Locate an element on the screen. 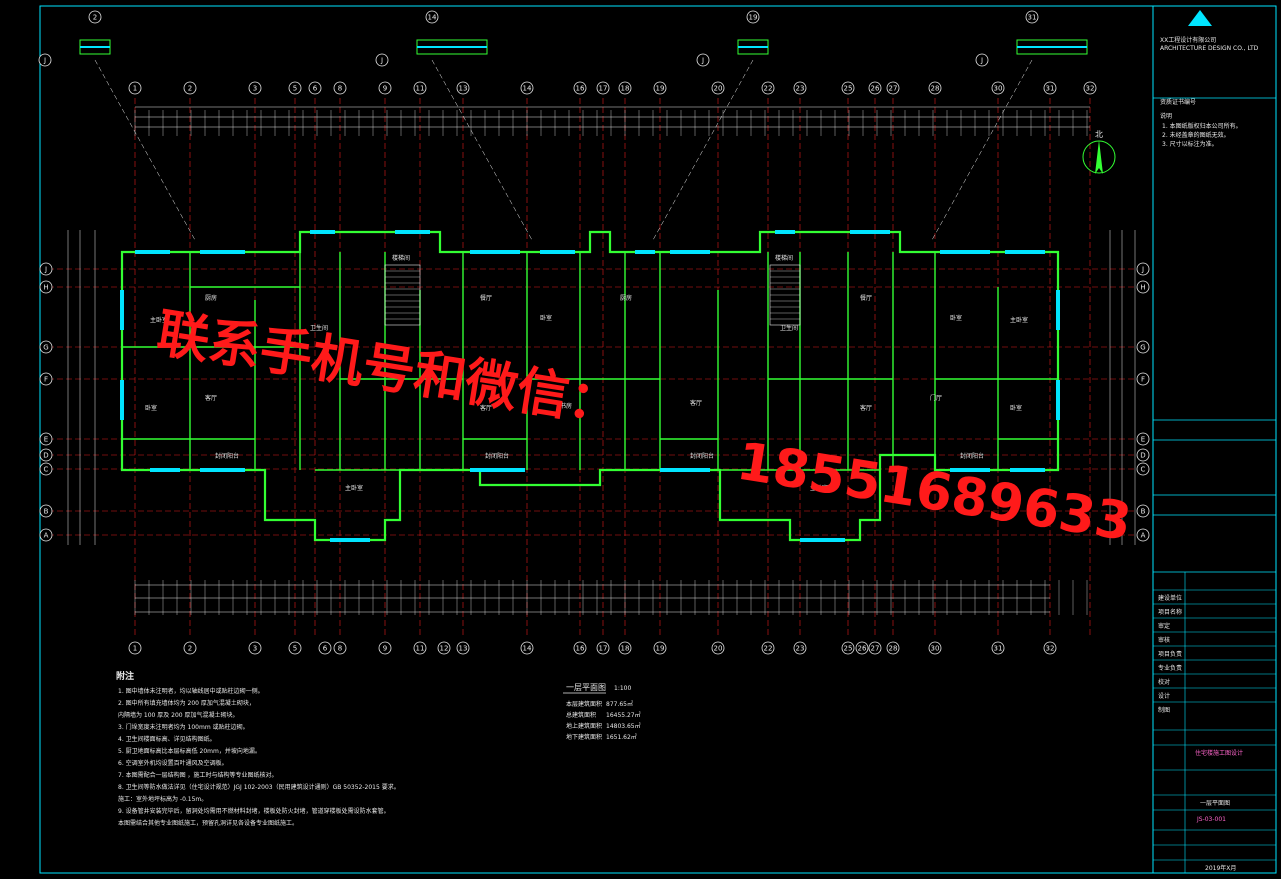 This screenshot has height=879, width=1281. axis-top-30: 30 is located at coordinates (998, 88).